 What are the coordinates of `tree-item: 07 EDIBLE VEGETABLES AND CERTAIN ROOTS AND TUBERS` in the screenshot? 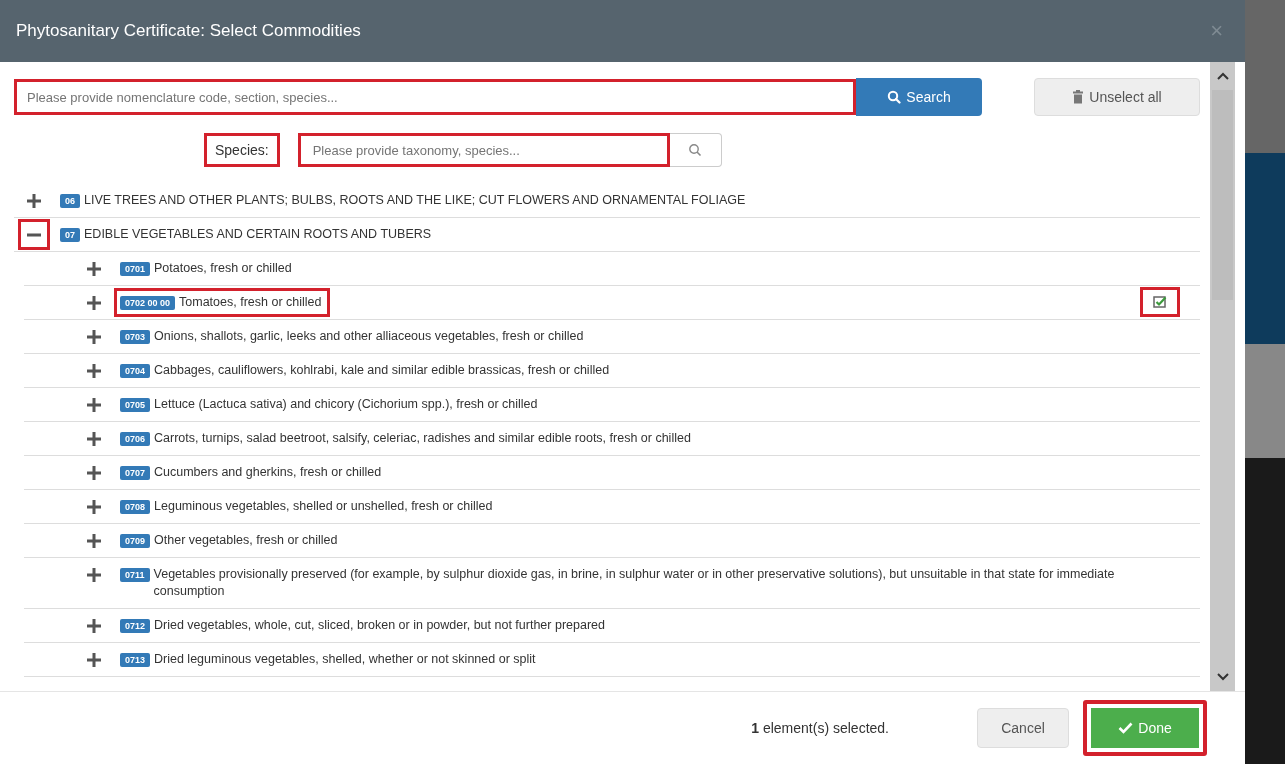 It's located at (627, 234).